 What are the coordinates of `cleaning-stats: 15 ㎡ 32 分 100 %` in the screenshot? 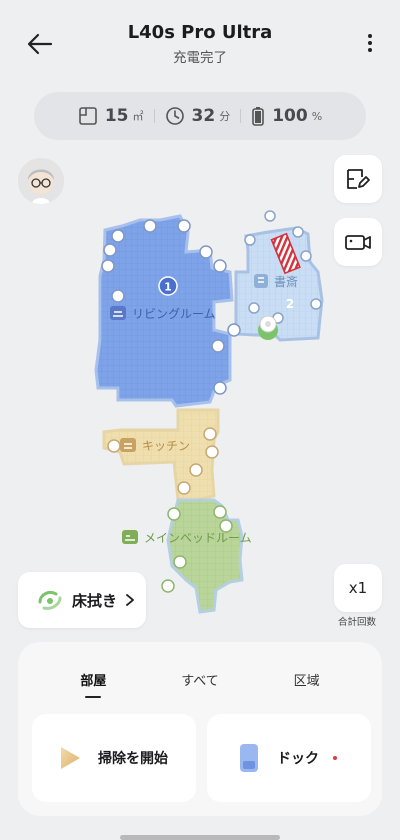 It's located at (200, 116).